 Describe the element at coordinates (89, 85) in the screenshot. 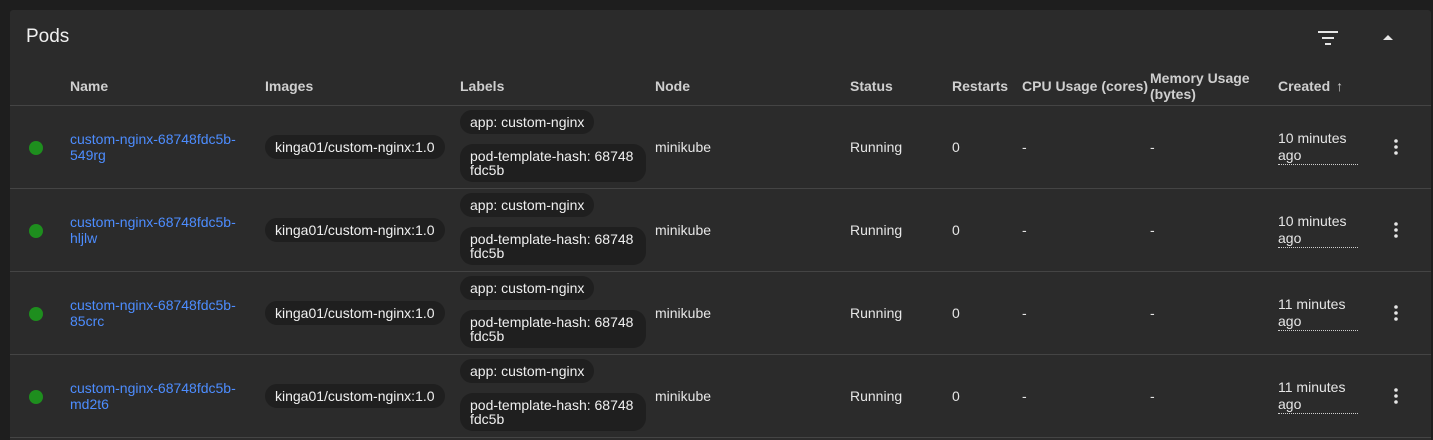

I see `column-header-name: Name` at that location.